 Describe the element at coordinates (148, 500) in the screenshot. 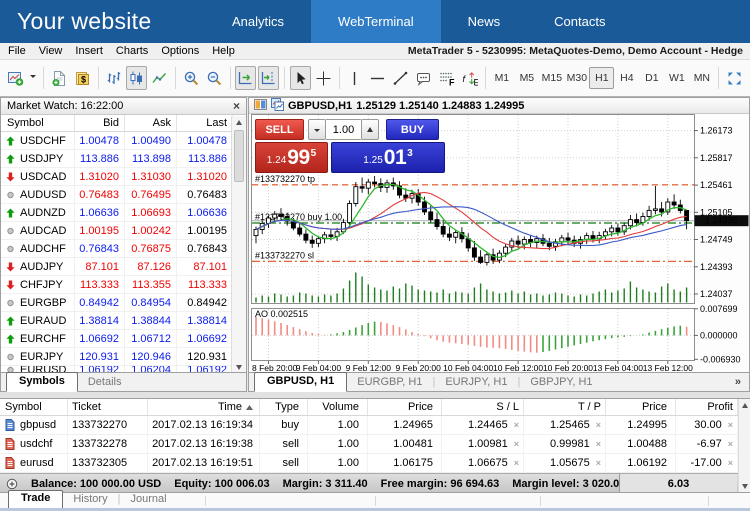

I see `tab-journal: Journal` at that location.